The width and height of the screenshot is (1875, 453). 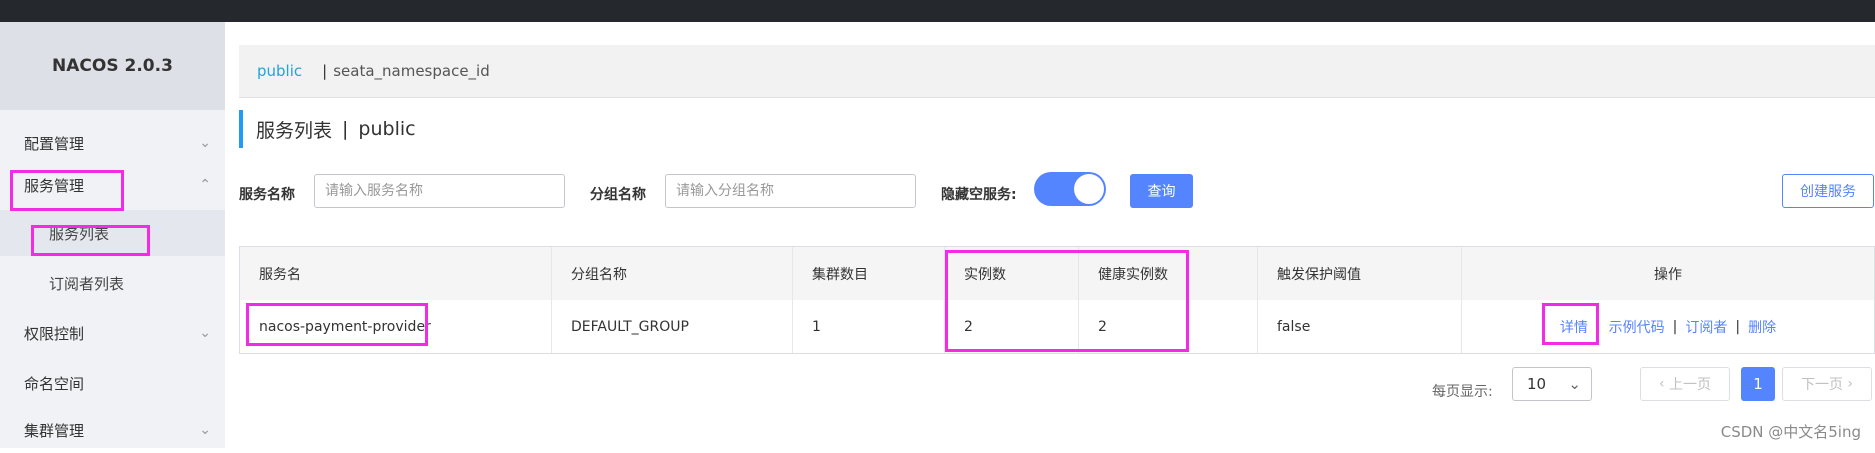 What do you see at coordinates (1758, 384) in the screenshot?
I see `current-page-button: 1` at bounding box center [1758, 384].